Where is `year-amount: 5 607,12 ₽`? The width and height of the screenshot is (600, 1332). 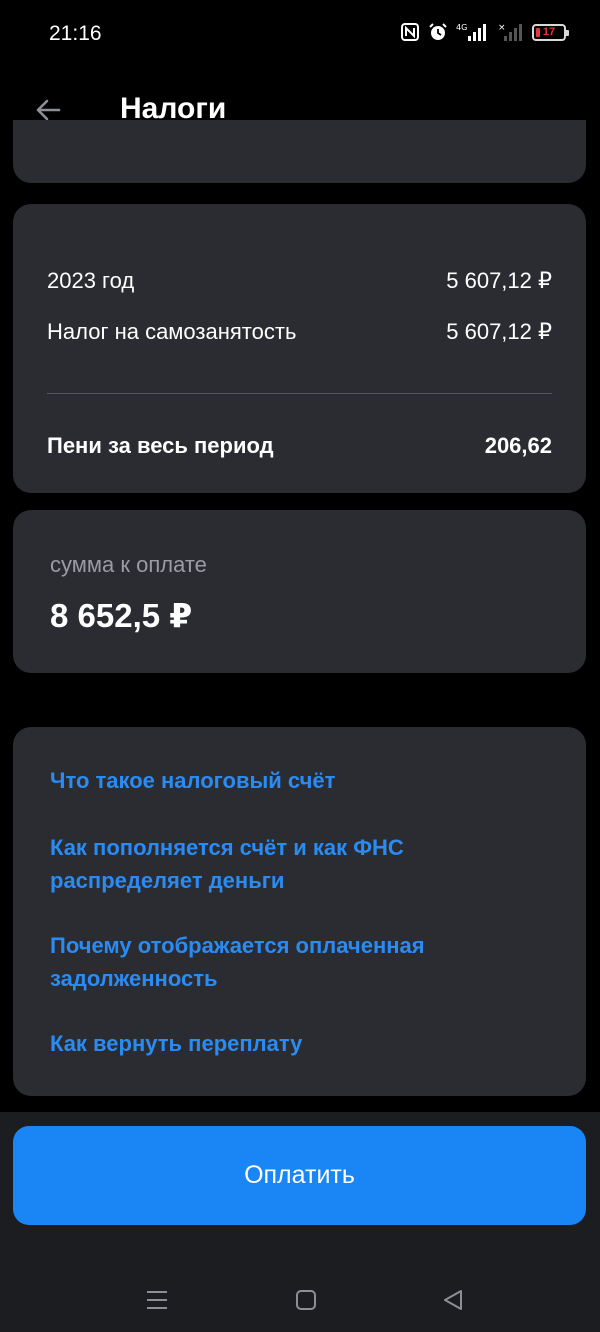 year-amount: 5 607,12 ₽ is located at coordinates (499, 280).